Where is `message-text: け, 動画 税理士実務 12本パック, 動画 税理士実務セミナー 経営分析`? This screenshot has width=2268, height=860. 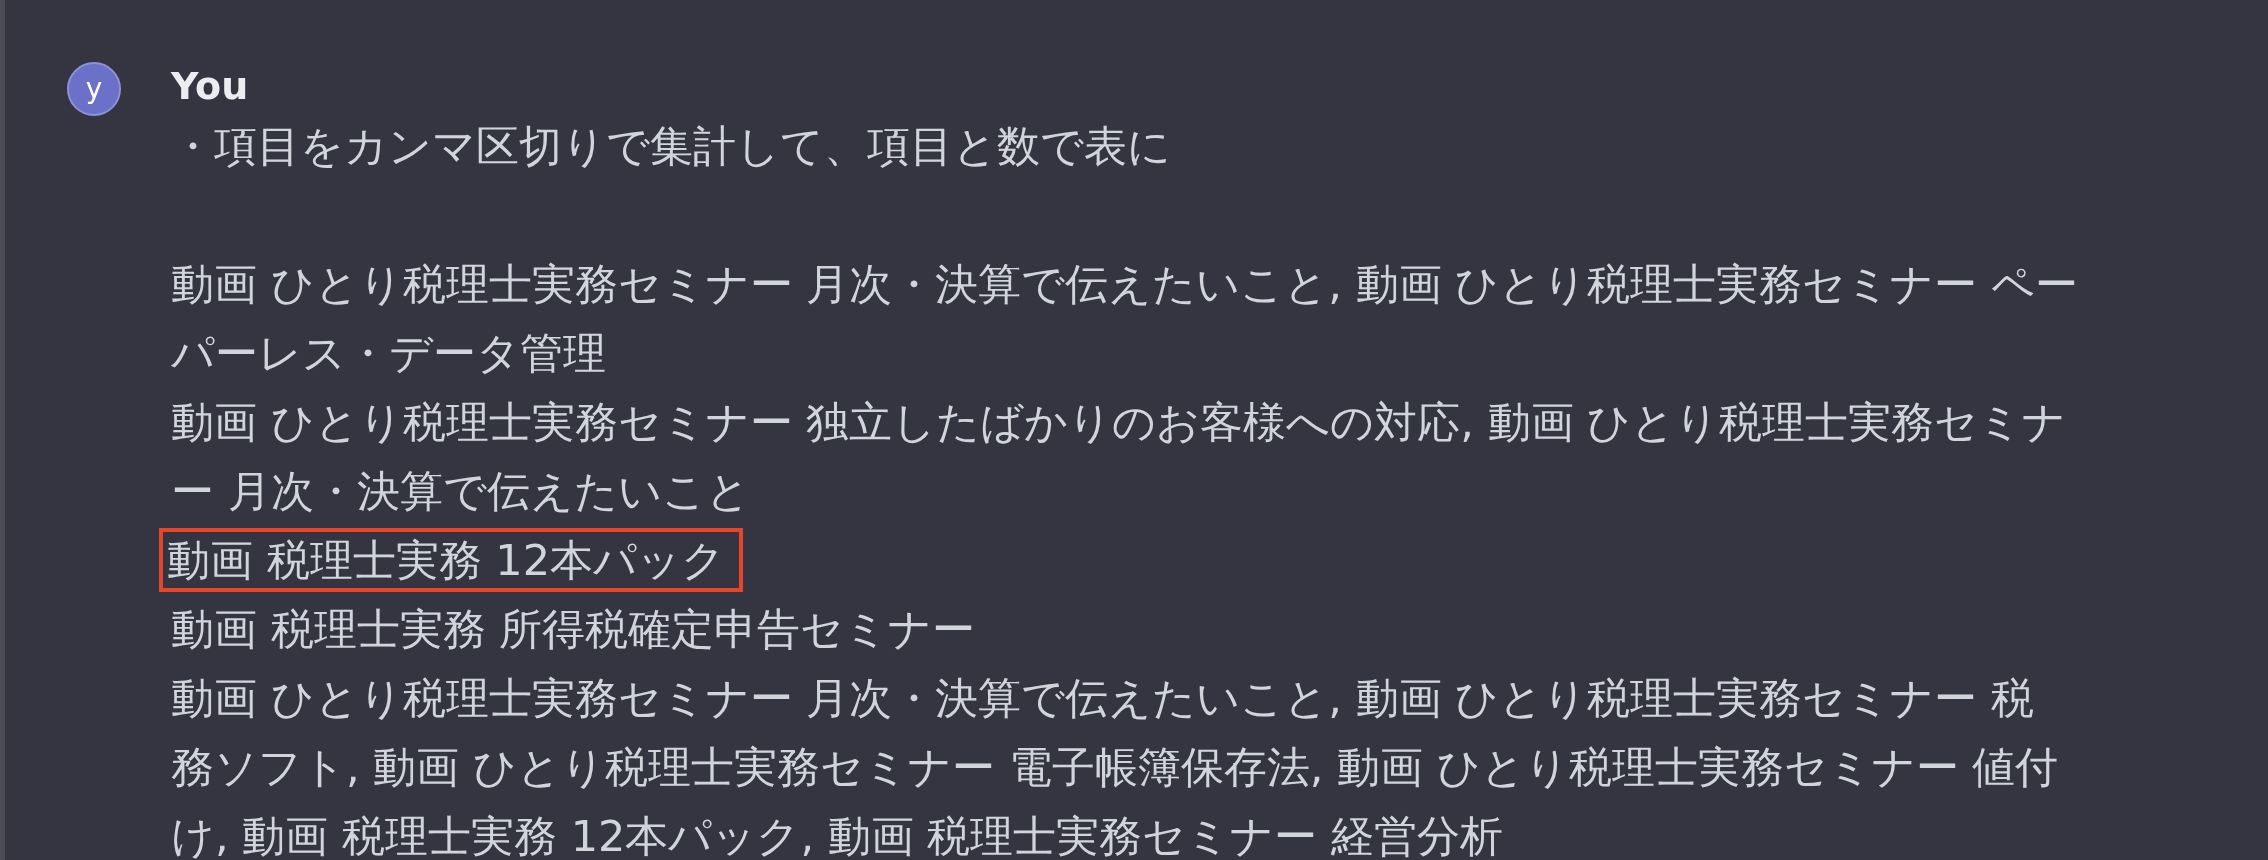 message-text: け, 動画 税理士実務 12本パック, 動画 税理士実務セミナー 経営分析 is located at coordinates (837, 835).